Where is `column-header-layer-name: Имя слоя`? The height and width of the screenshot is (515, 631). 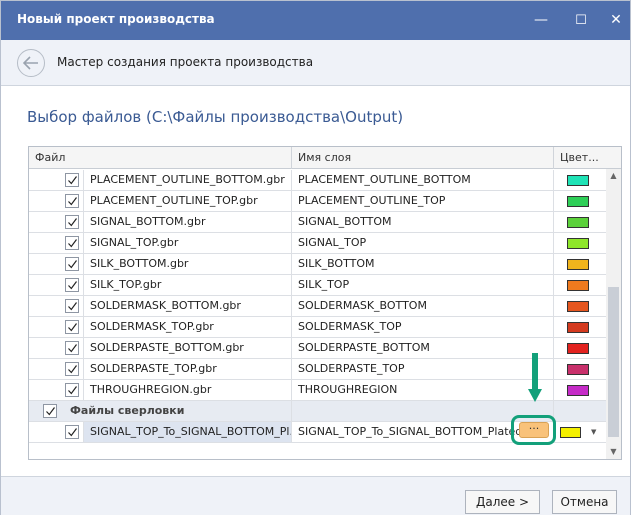
column-header-layer-name: Имя слоя is located at coordinates (423, 158).